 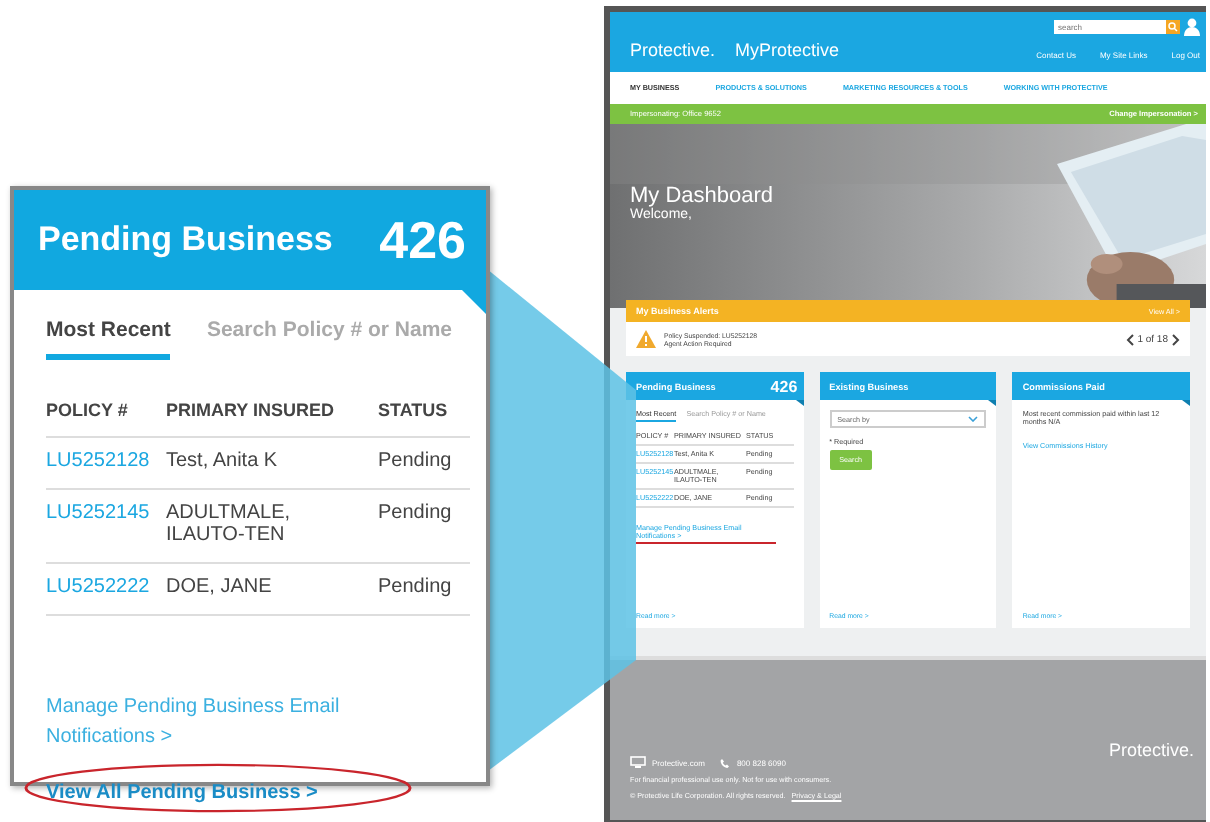 What do you see at coordinates (1192, 27) in the screenshot?
I see `user-icon` at bounding box center [1192, 27].